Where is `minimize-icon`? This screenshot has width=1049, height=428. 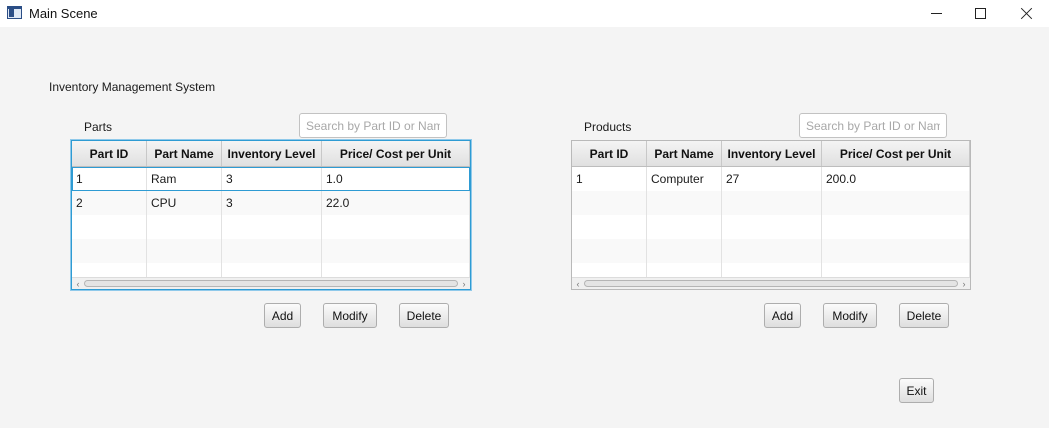
minimize-icon is located at coordinates (936, 13).